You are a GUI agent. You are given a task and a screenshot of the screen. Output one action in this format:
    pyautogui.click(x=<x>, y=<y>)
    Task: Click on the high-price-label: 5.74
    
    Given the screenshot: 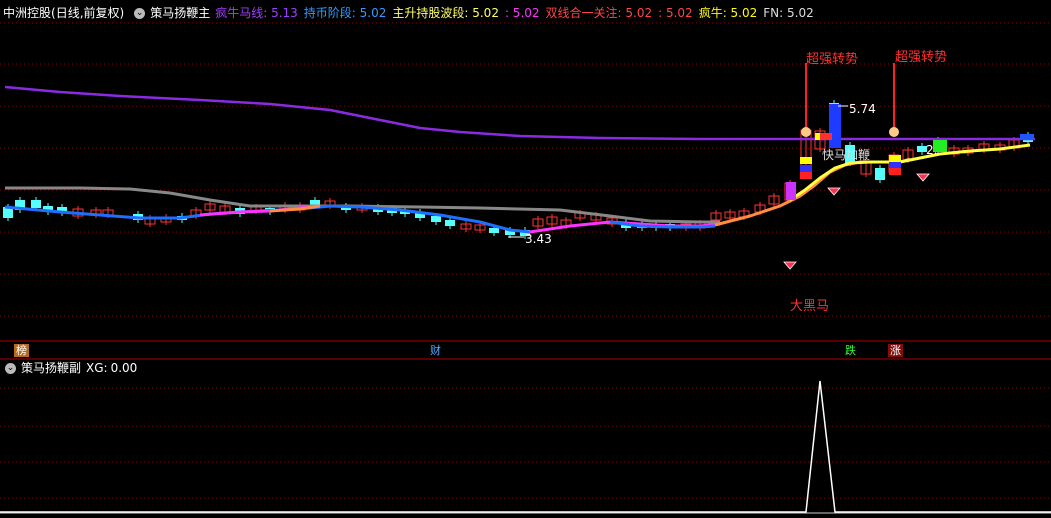 What is the action you would take?
    pyautogui.click(x=862, y=109)
    